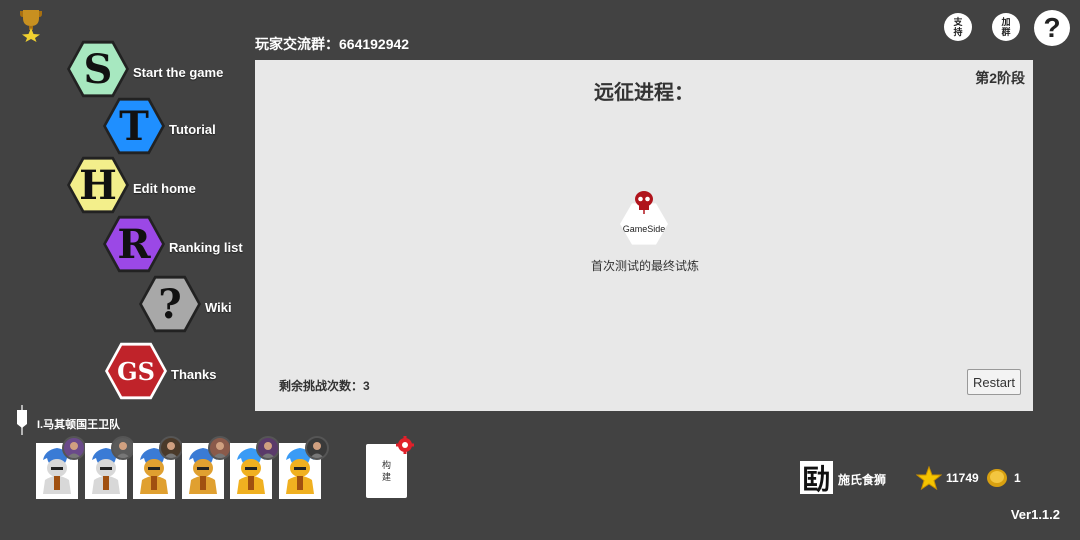  What do you see at coordinates (218, 307) in the screenshot?
I see `menu-label: Wiki` at bounding box center [218, 307].